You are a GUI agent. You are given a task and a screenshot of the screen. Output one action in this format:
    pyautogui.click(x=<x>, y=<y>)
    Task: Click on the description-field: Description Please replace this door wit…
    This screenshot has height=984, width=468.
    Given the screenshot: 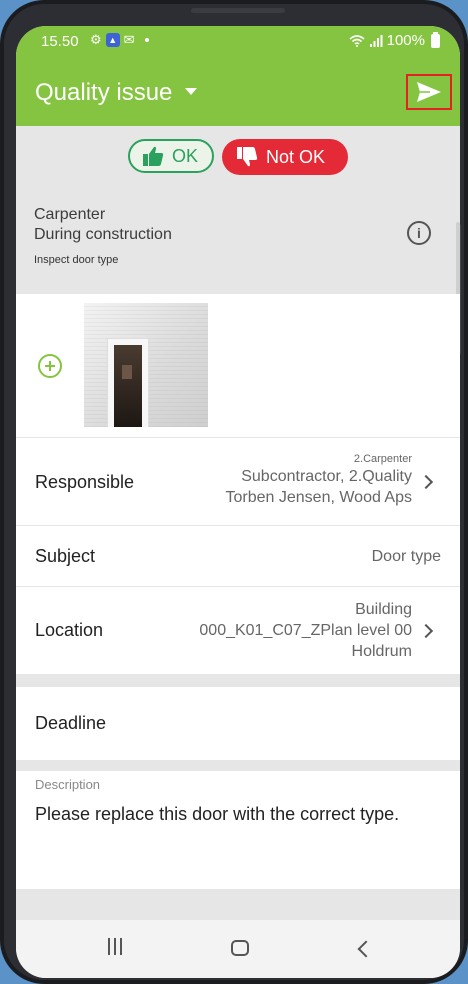 What is the action you would take?
    pyautogui.click(x=238, y=829)
    